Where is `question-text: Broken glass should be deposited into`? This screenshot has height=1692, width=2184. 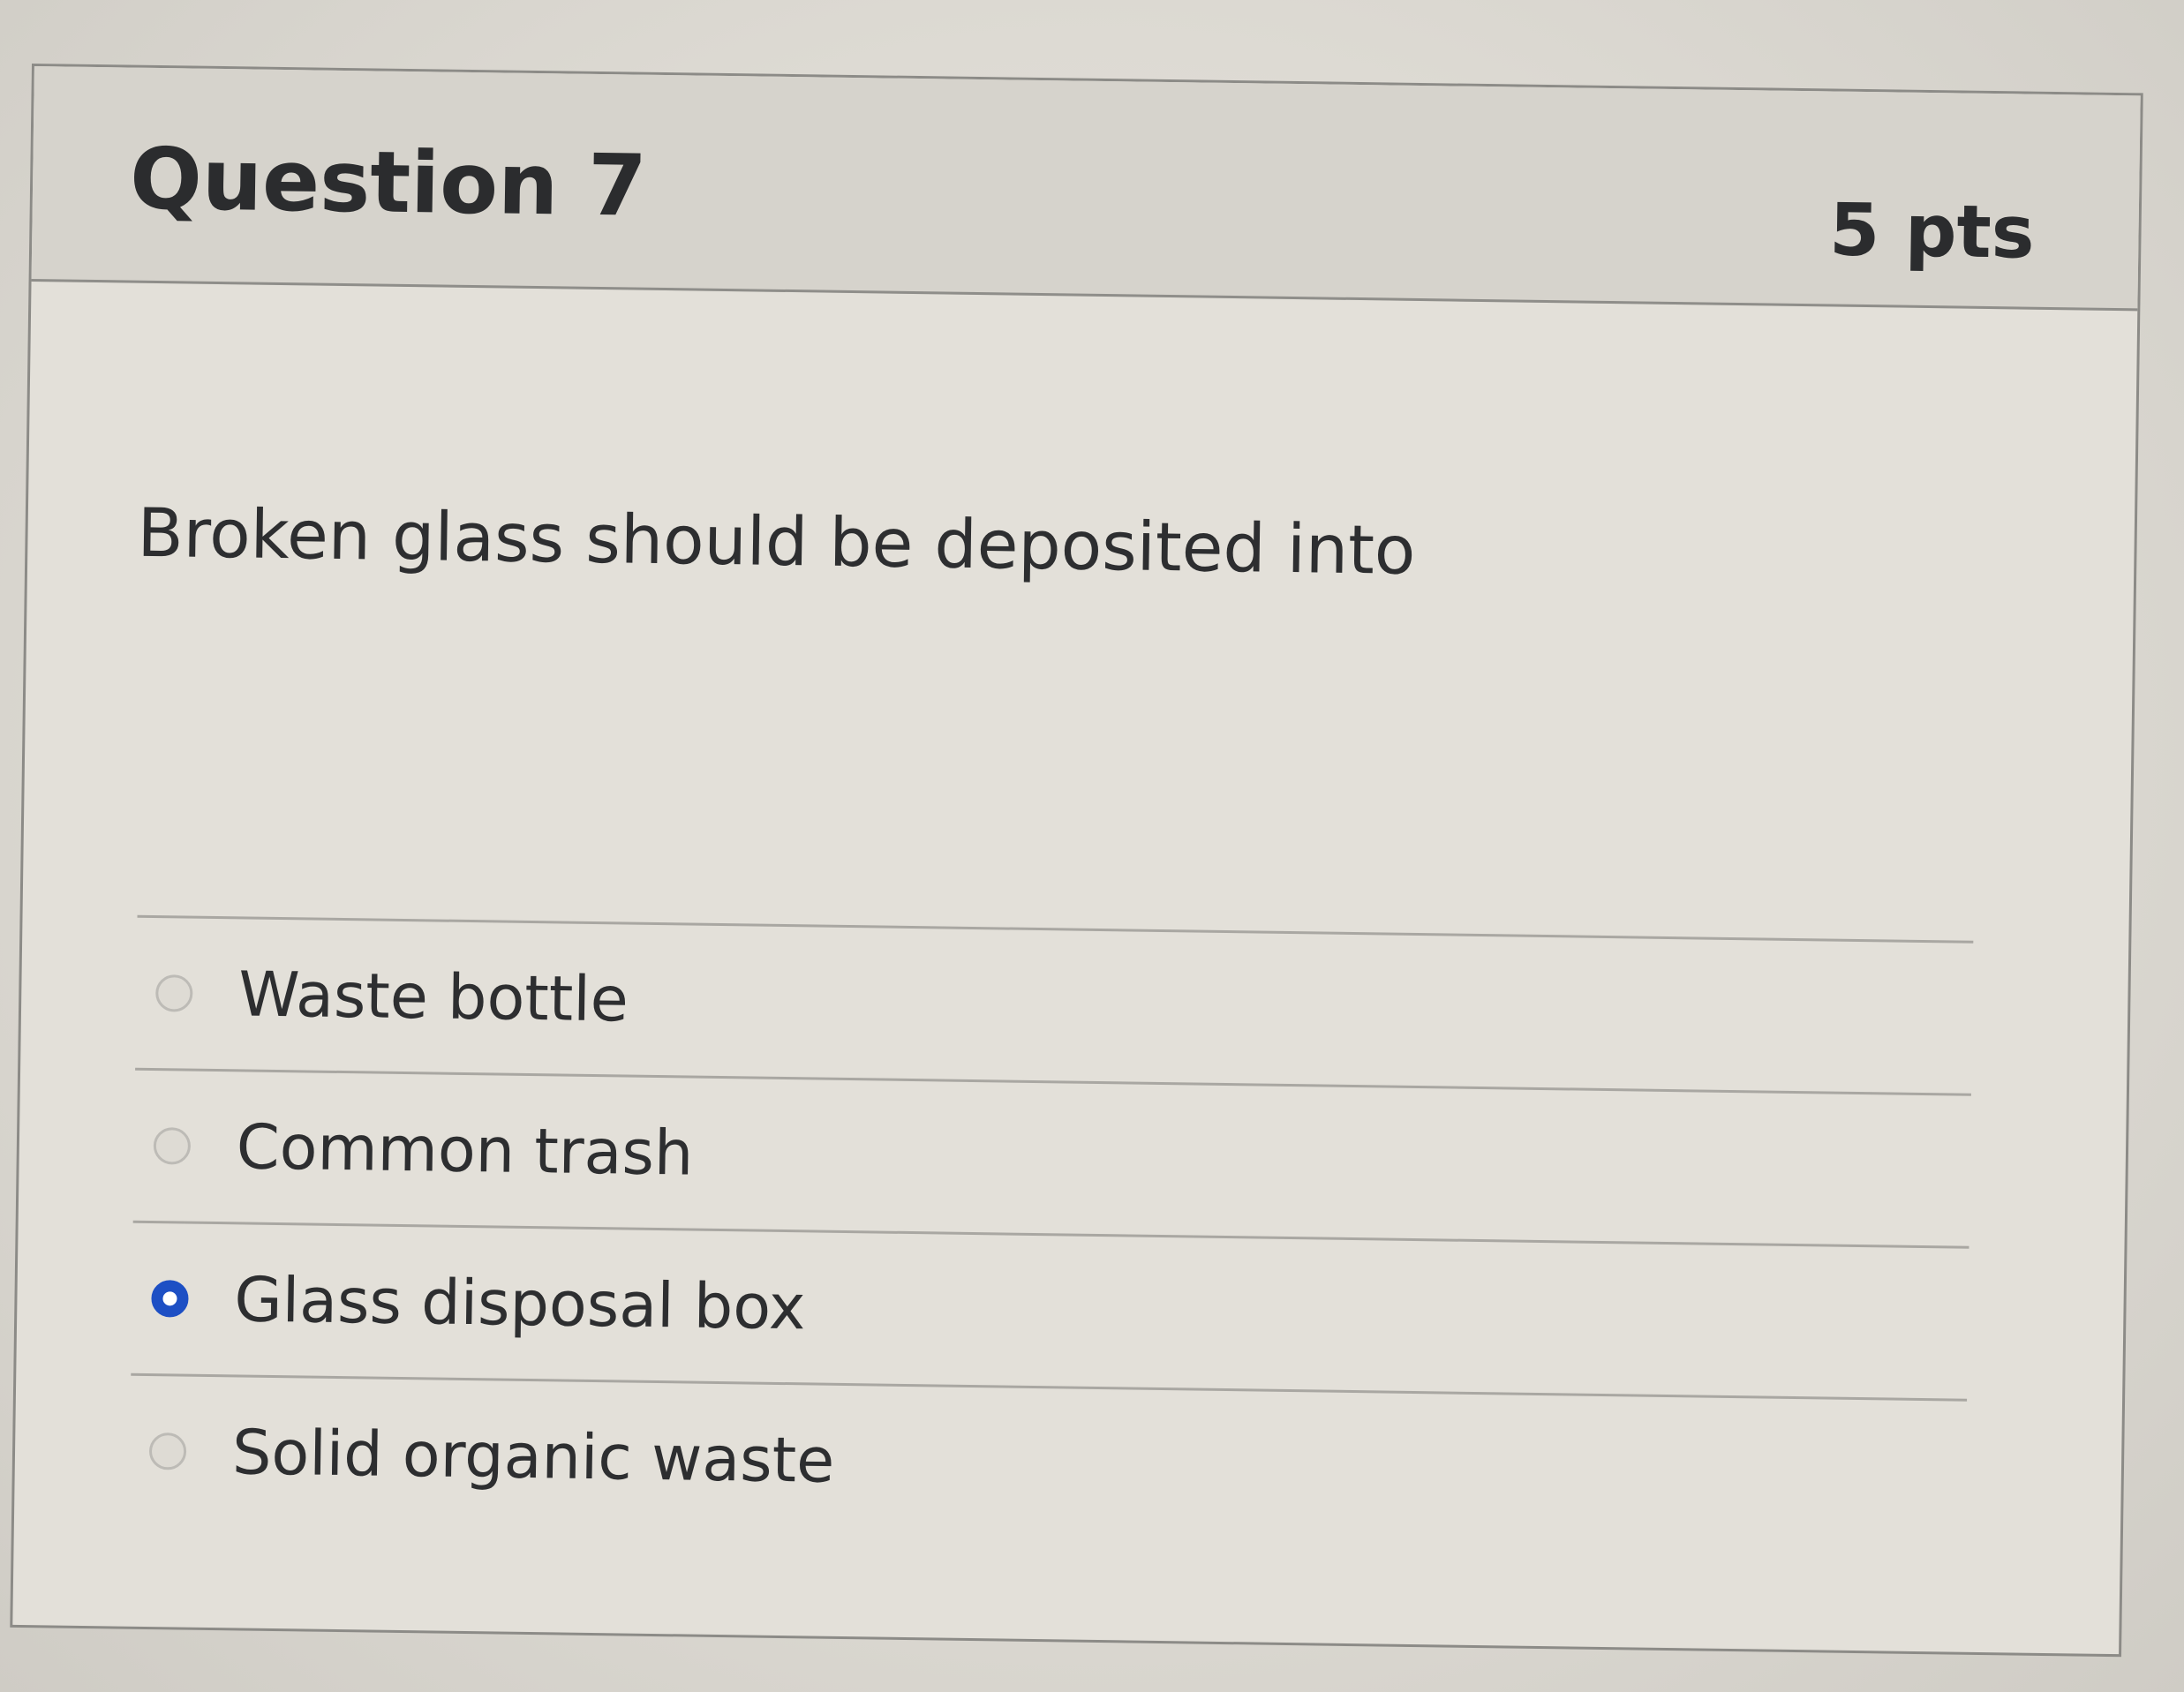
question-text: Broken glass should be deposited into is located at coordinates (776, 541).